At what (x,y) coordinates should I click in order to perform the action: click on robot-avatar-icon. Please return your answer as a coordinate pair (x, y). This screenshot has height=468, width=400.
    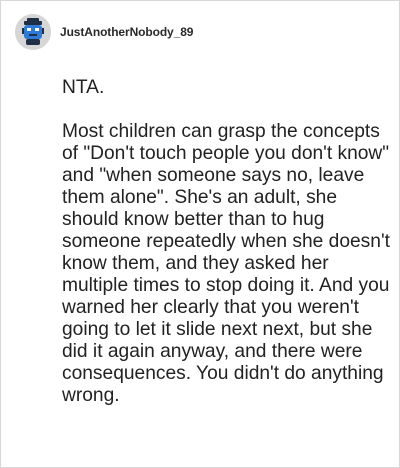
    Looking at the image, I should click on (33, 32).